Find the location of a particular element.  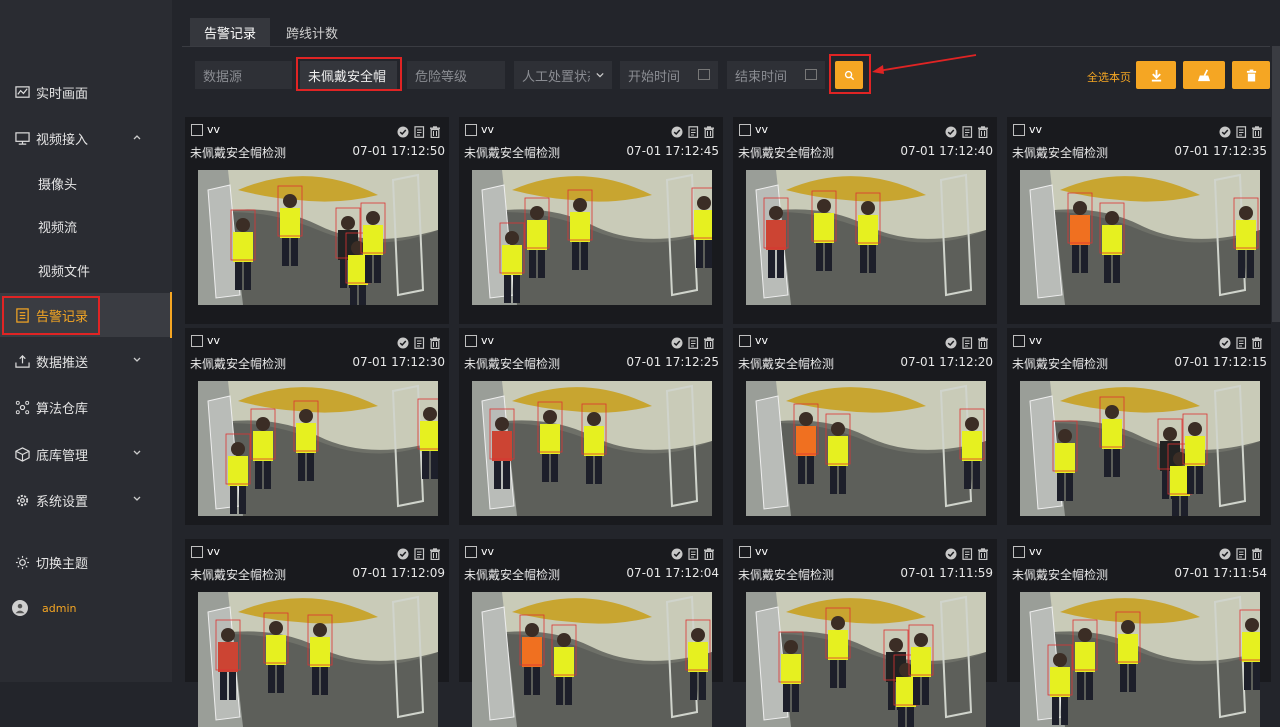

end-time-input: 结束时间 is located at coordinates (776, 75).